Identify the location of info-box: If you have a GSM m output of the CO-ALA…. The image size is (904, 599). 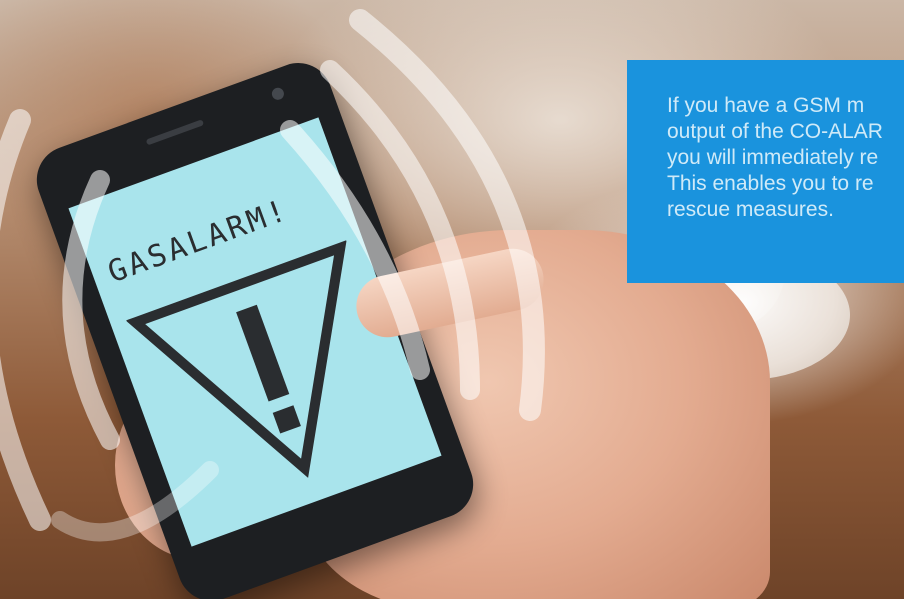
(765, 171).